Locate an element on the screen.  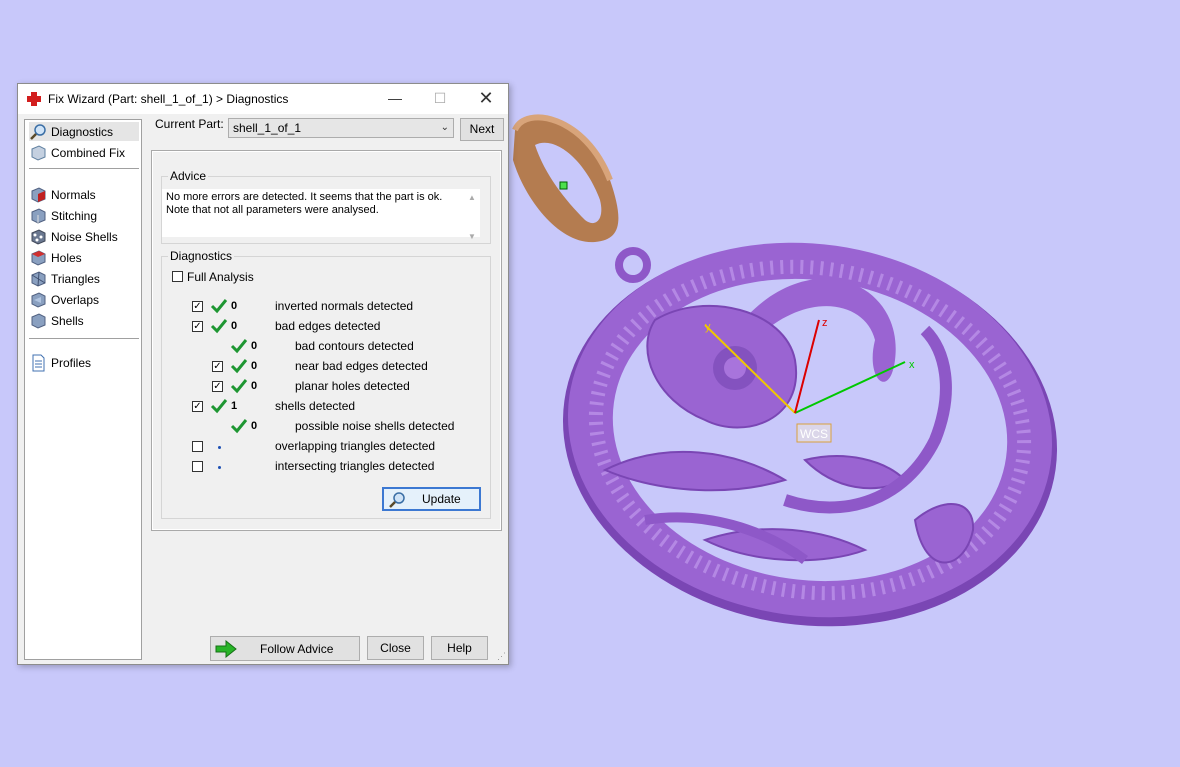
stitching-cube-icon is located at coordinates (38, 215).